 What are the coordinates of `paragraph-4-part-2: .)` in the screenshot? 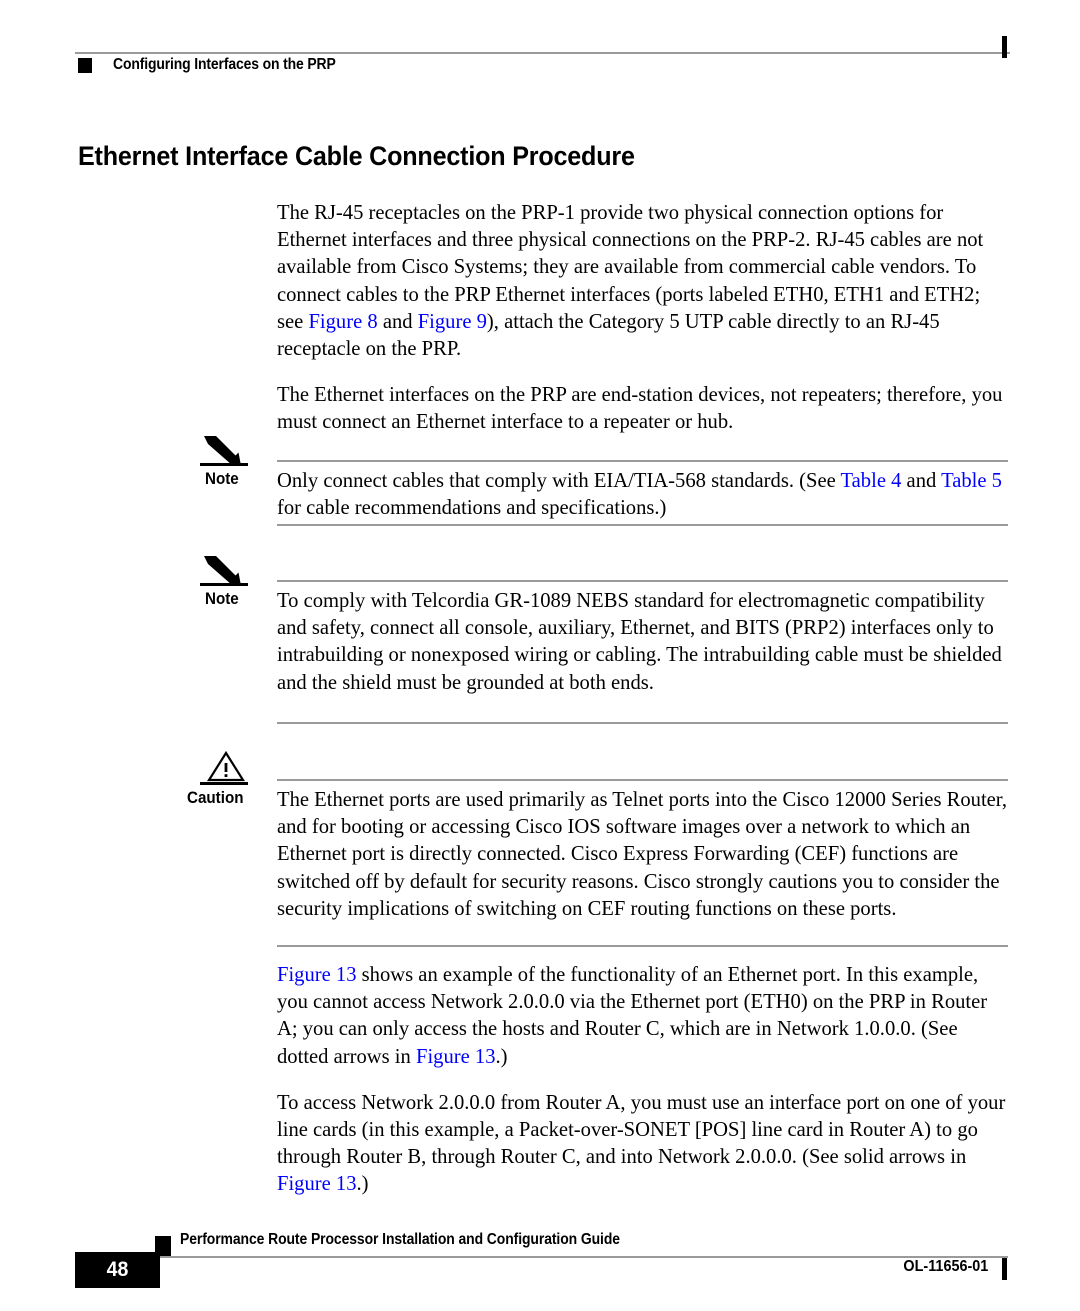 It's located at (362, 1184).